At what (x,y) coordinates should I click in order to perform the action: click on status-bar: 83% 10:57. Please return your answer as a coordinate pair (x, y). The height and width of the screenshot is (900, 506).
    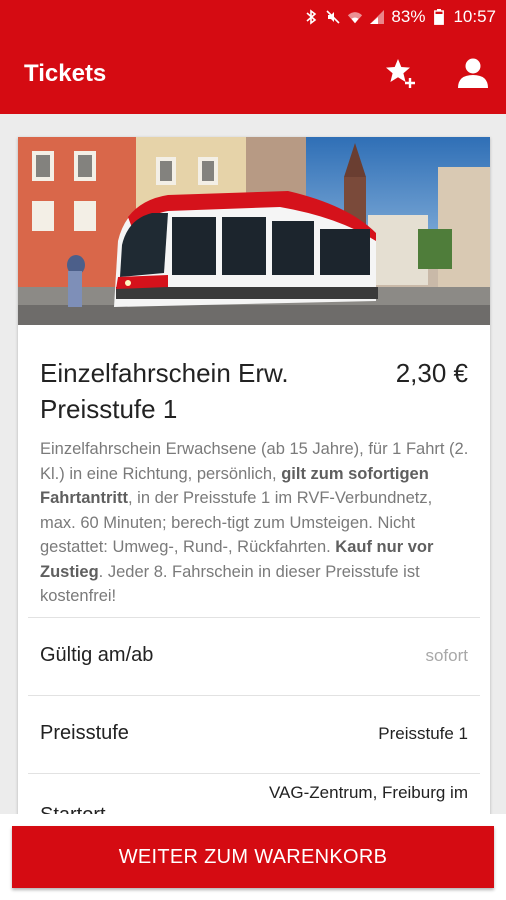
    Looking at the image, I should click on (253, 18).